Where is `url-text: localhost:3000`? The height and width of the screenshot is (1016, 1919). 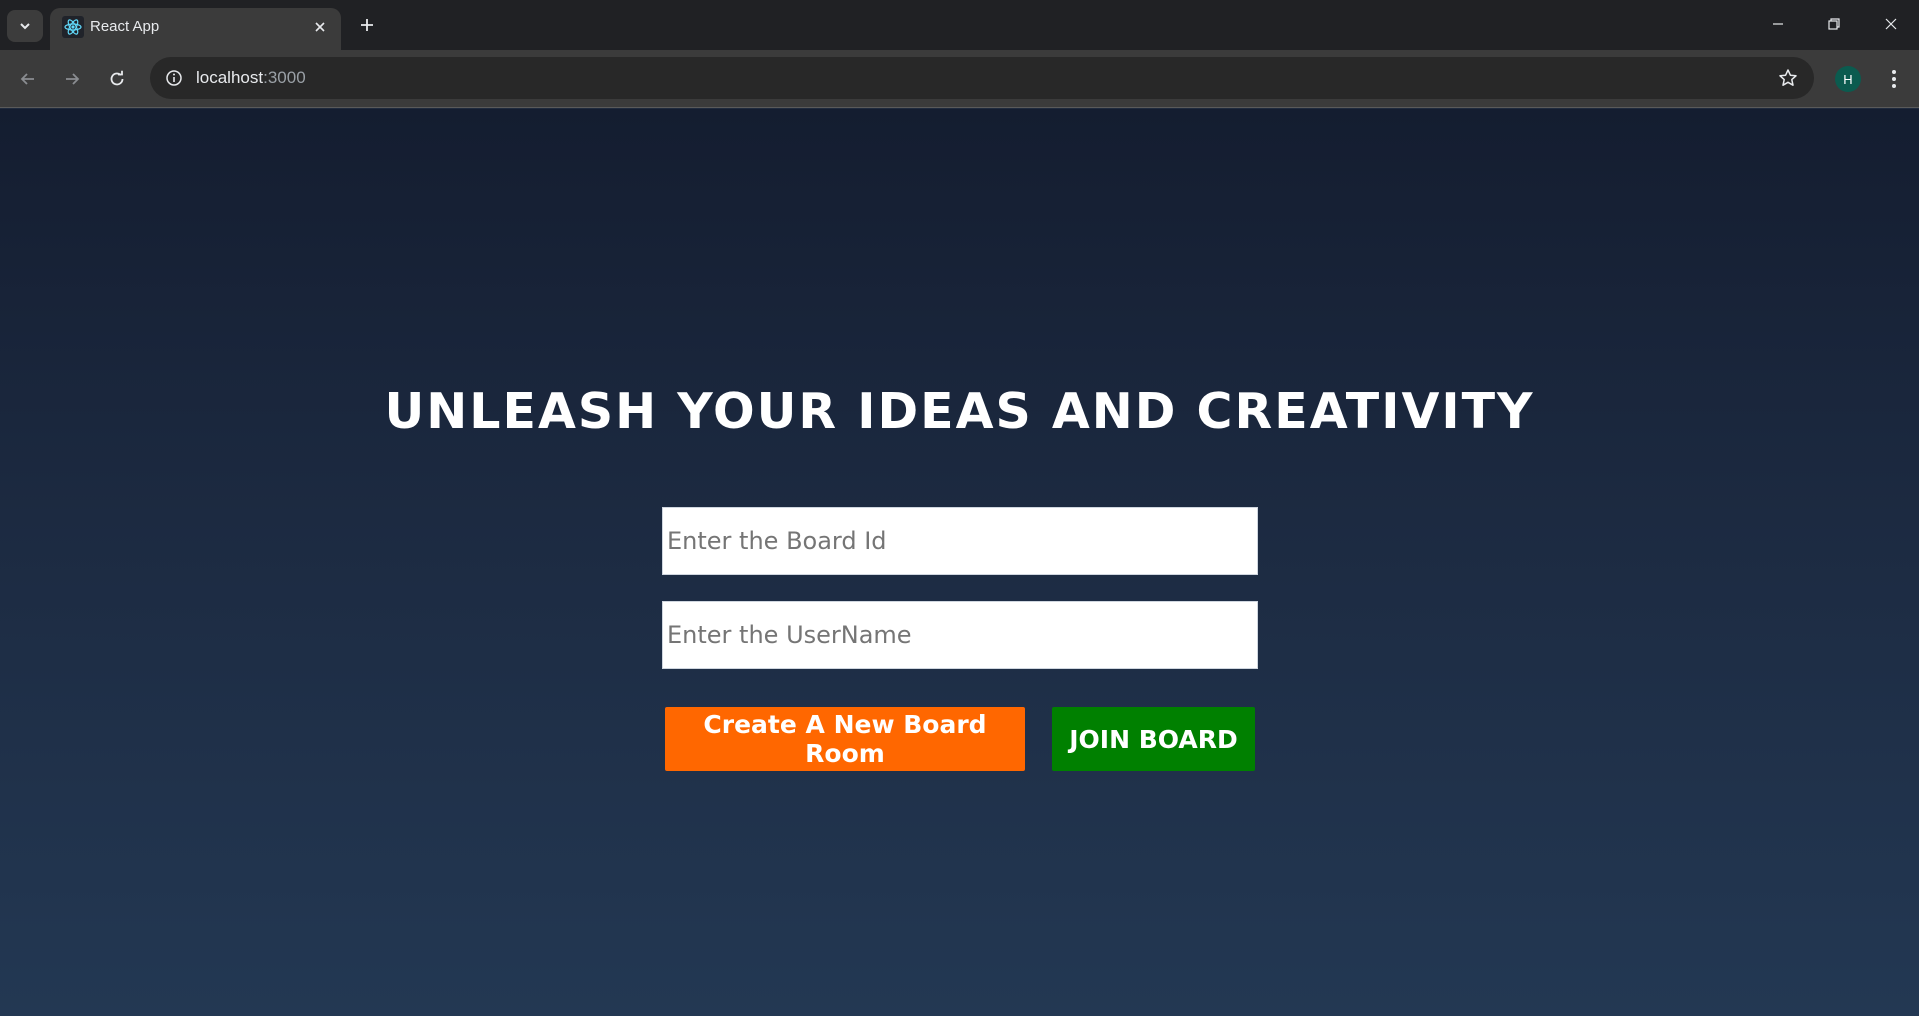
url-text: localhost:3000 is located at coordinates (251, 78).